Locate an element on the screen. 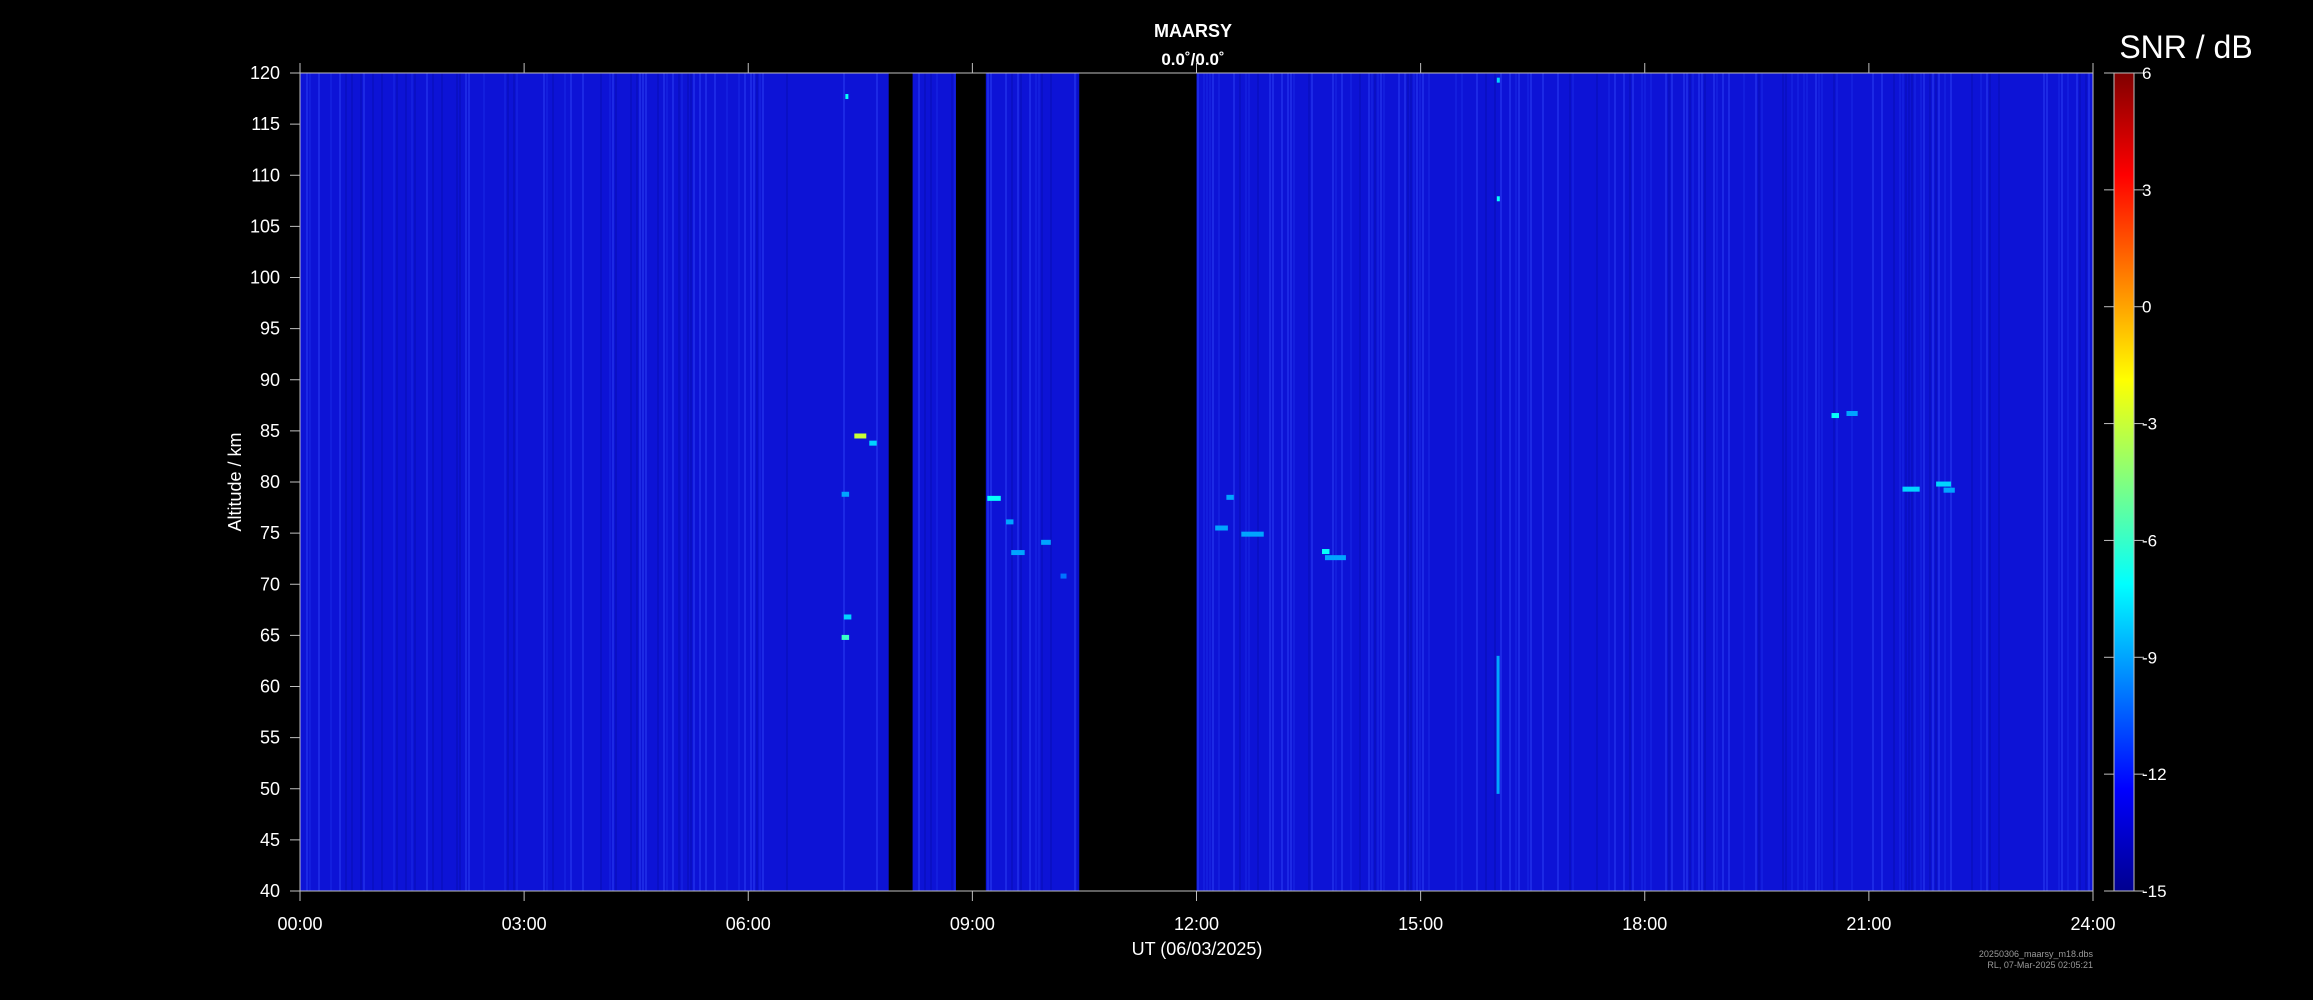 The width and height of the screenshot is (2313, 1000). data-gap is located at coordinates (970, 482).